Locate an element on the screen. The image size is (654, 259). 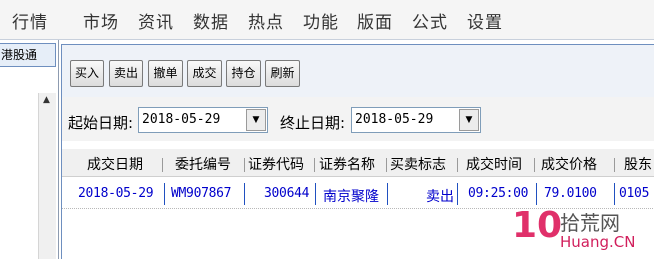
site-watermark-logo: 10 拾荒网 Huang.CN is located at coordinates (583, 232).